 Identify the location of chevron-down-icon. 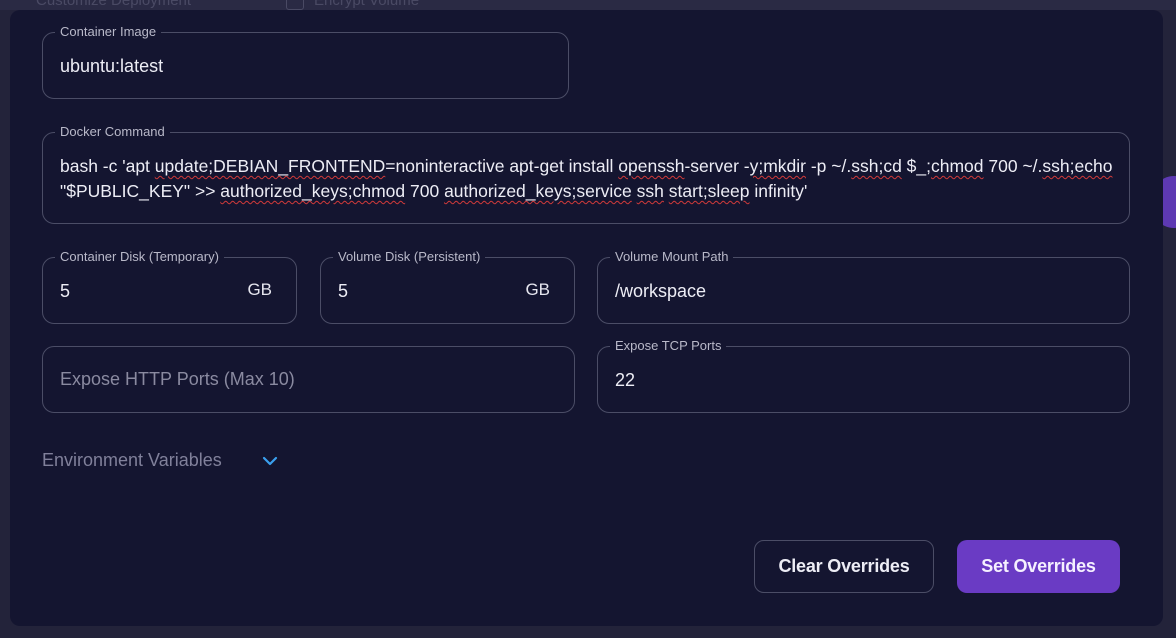
(270, 461).